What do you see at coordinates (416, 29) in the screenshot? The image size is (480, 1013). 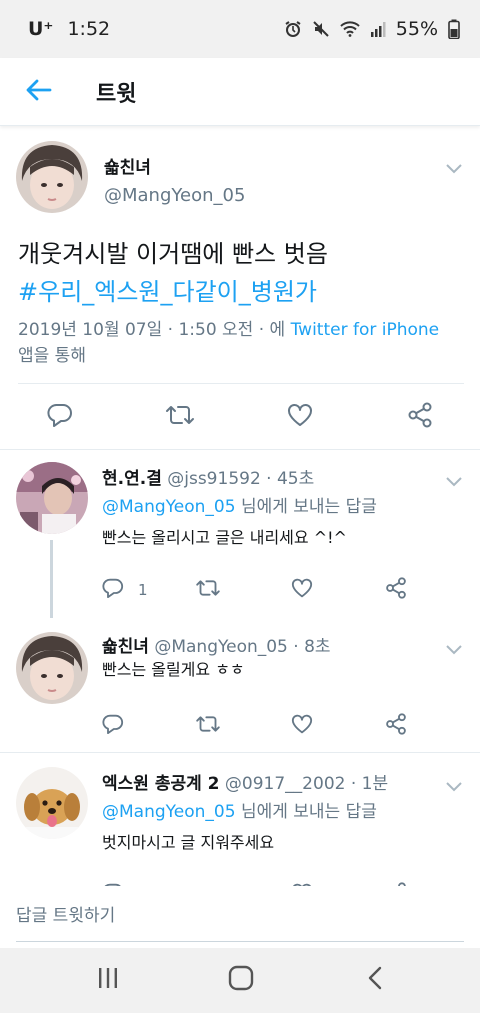 I see `battery-level: 55%` at bounding box center [416, 29].